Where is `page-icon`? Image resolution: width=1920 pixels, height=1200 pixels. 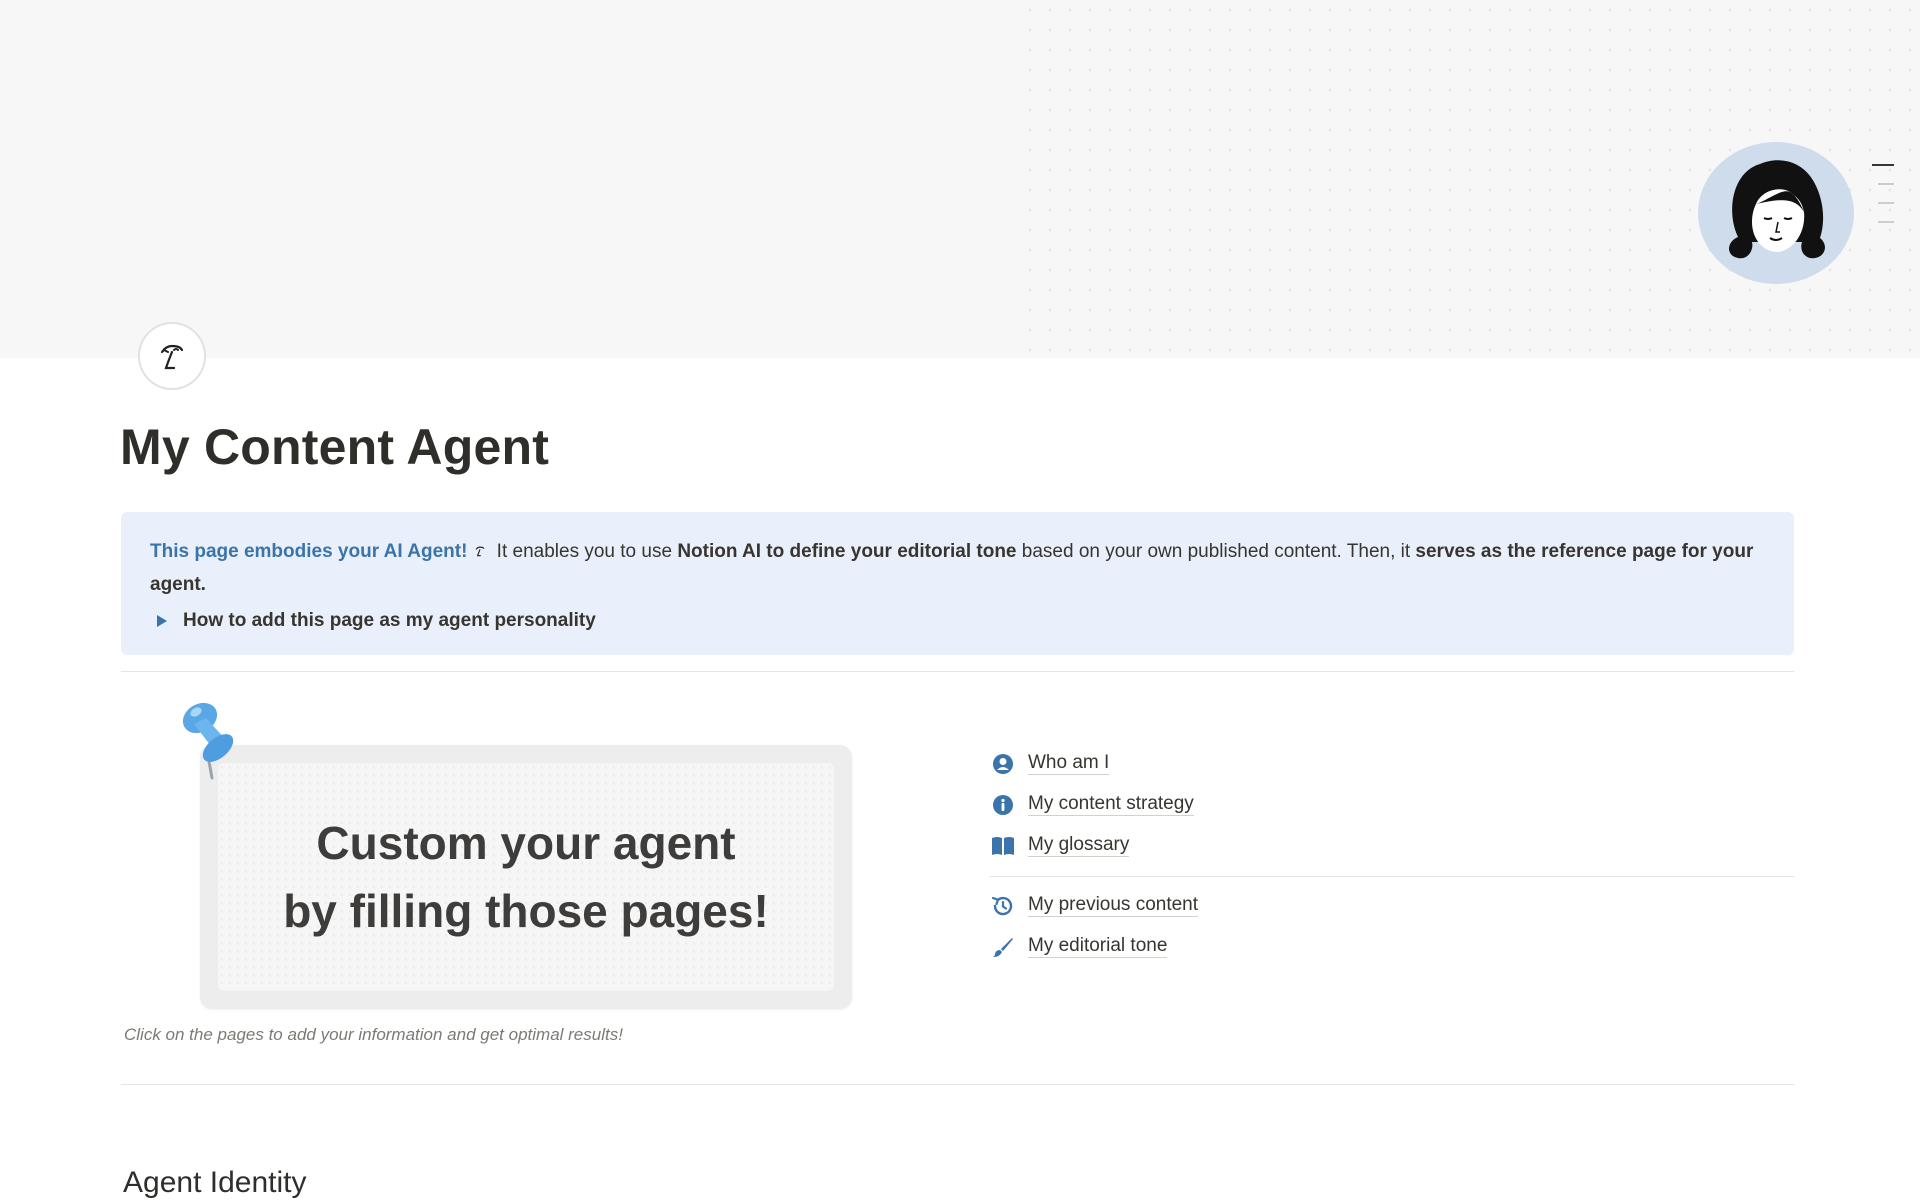 page-icon is located at coordinates (172, 356).